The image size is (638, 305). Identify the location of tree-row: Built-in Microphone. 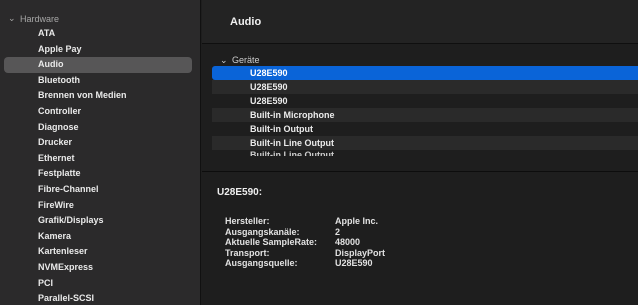
(425, 115).